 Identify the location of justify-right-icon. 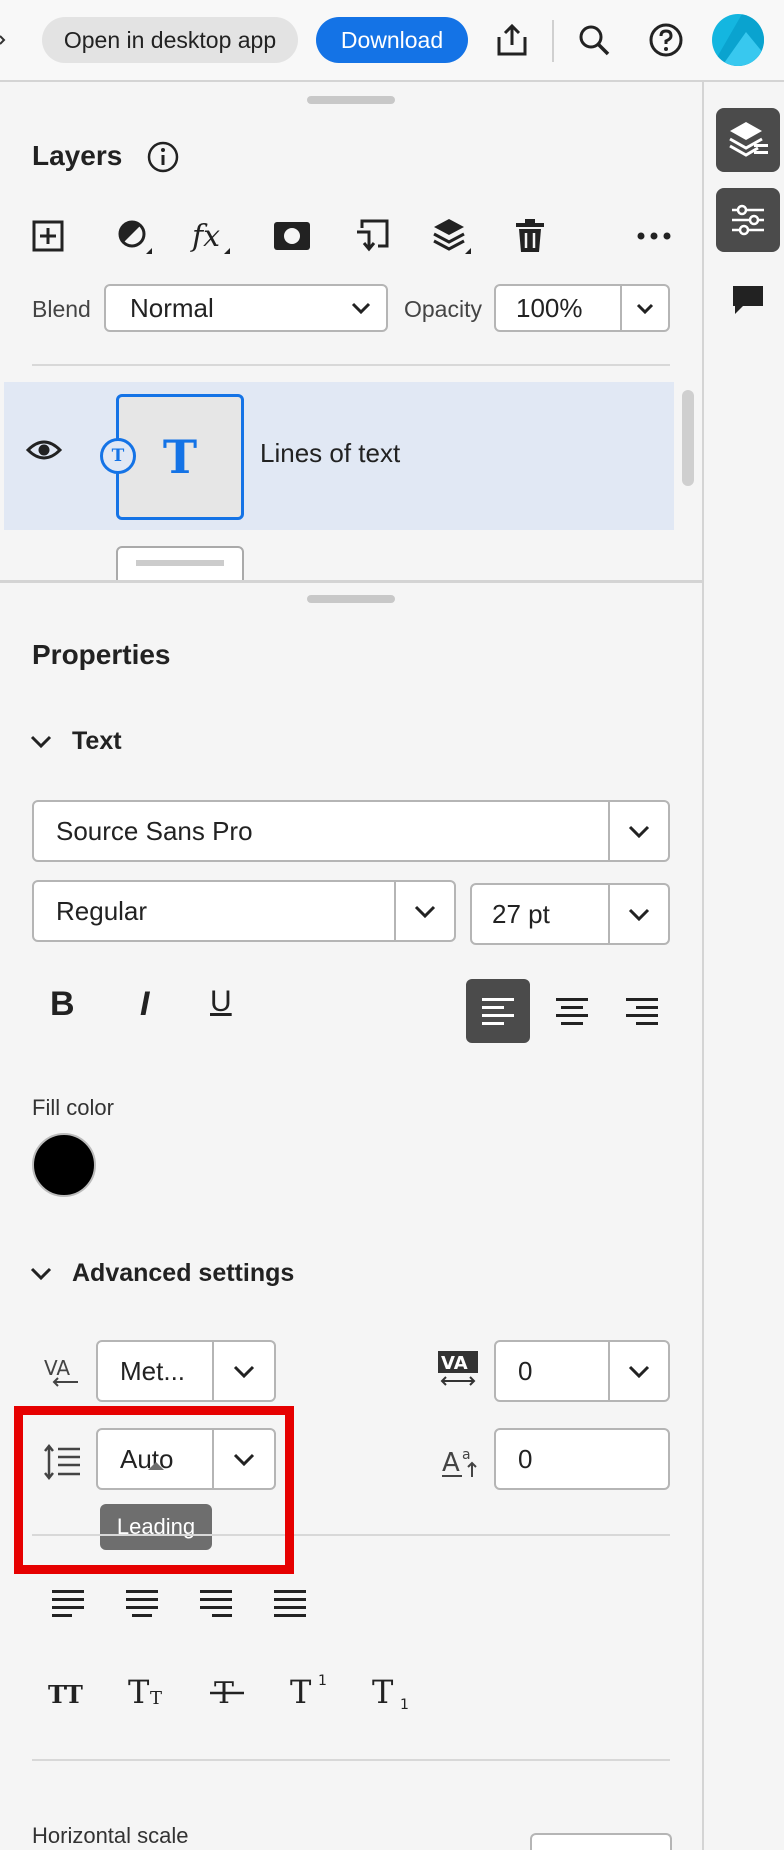
(216, 1603).